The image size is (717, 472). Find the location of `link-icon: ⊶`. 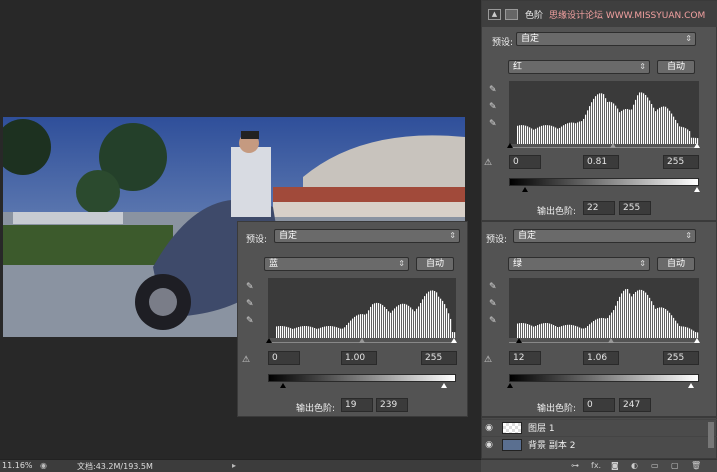

link-icon: ⊶ is located at coordinates (575, 465).